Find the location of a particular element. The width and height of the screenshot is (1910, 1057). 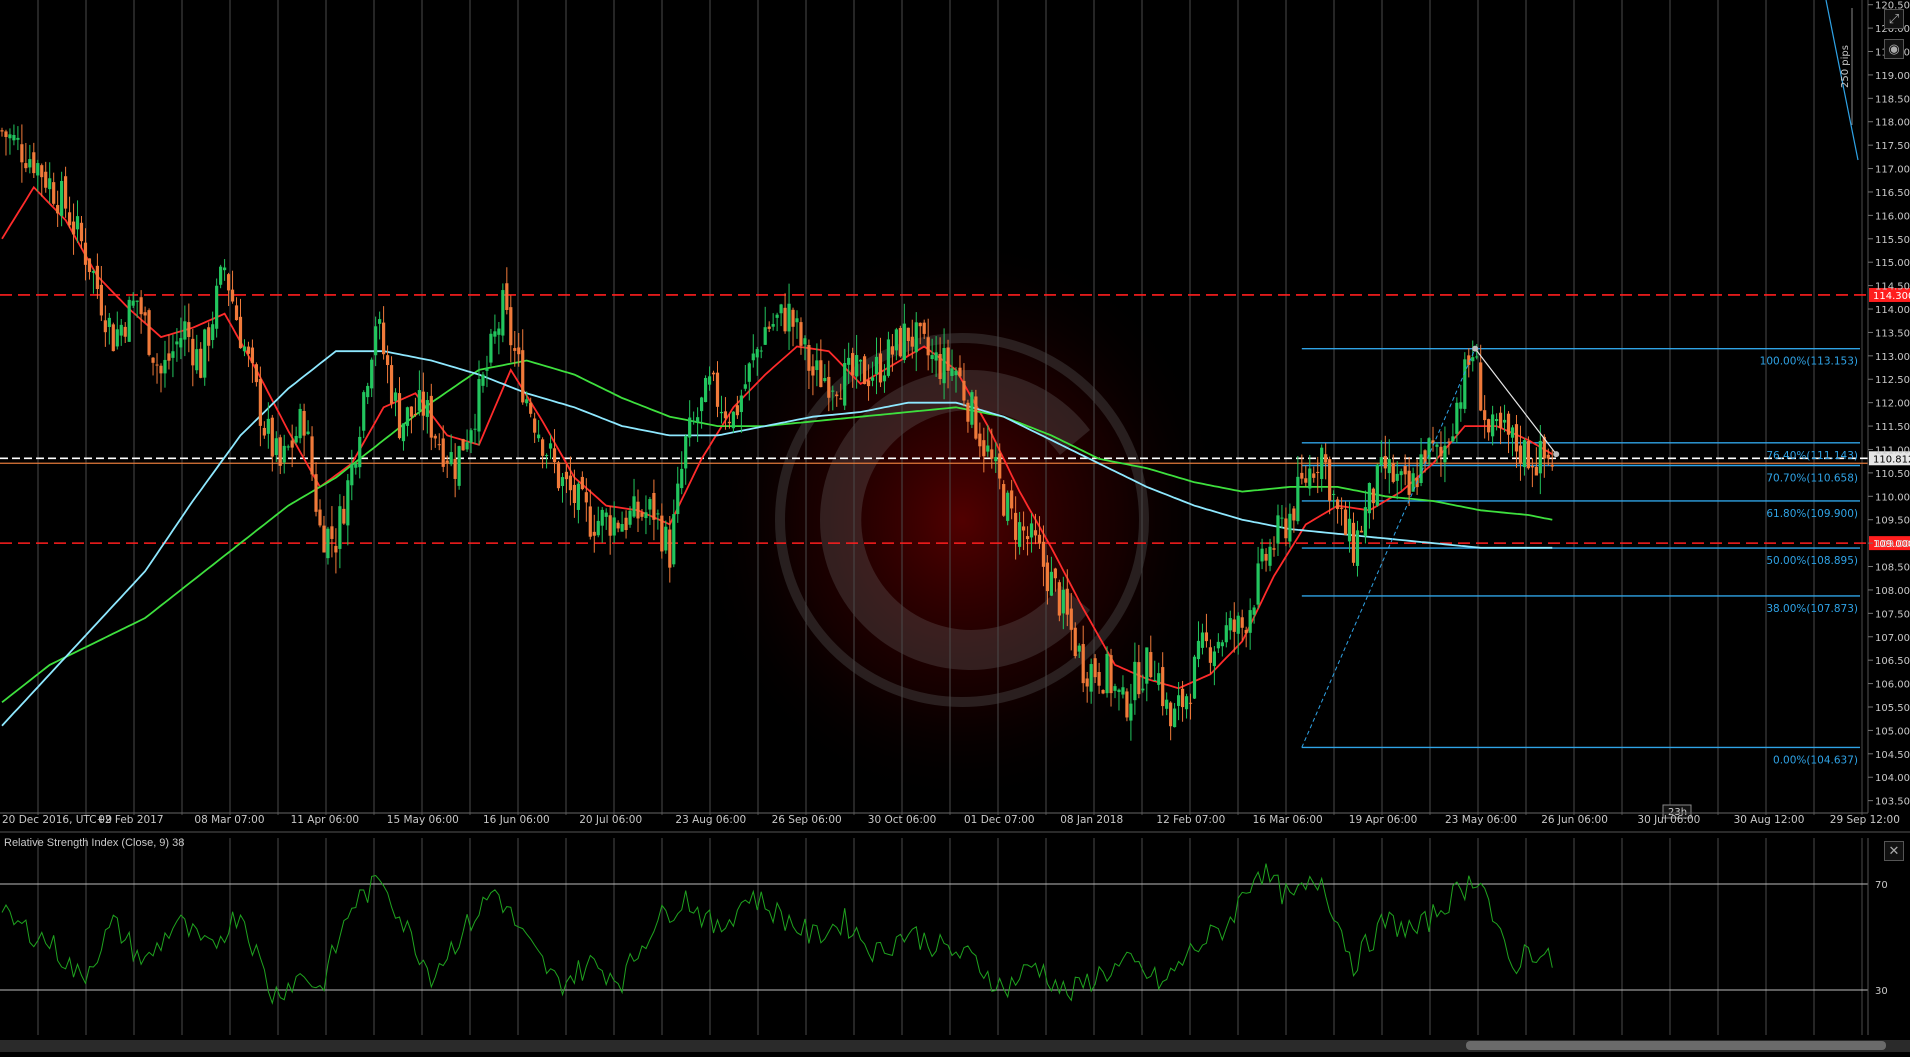

level-price-label: 114.300 is located at coordinates (1891, 296).